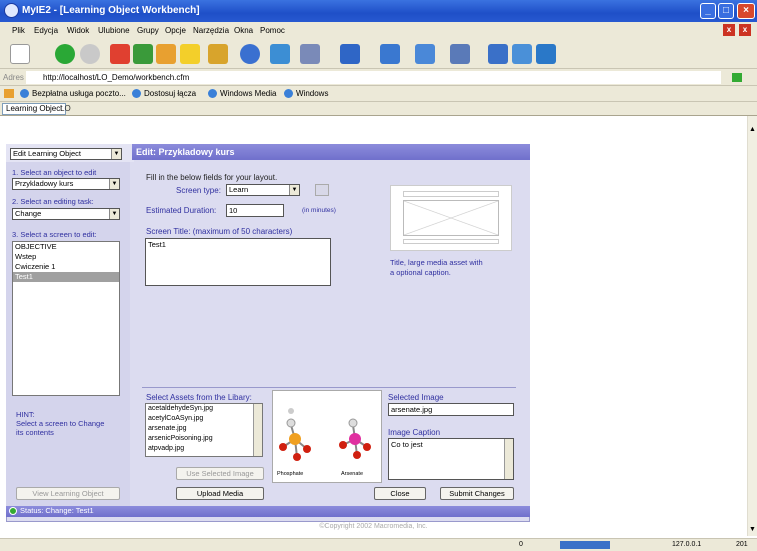 The image size is (757, 551). What do you see at coordinates (238, 262) in the screenshot?
I see `screen-title-input: Test1` at bounding box center [238, 262].